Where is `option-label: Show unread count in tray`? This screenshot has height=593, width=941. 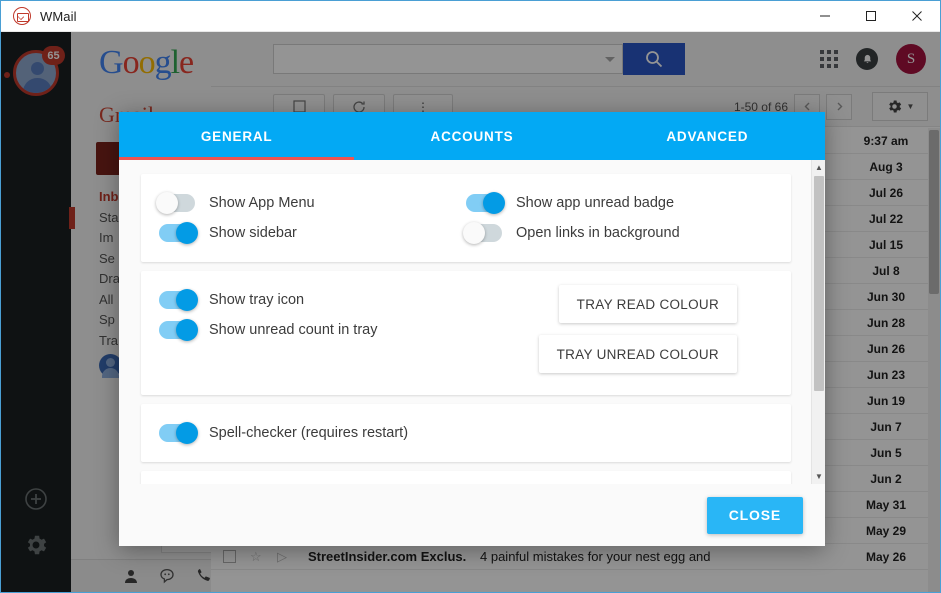
option-label: Show unread count in tray is located at coordinates (293, 330).